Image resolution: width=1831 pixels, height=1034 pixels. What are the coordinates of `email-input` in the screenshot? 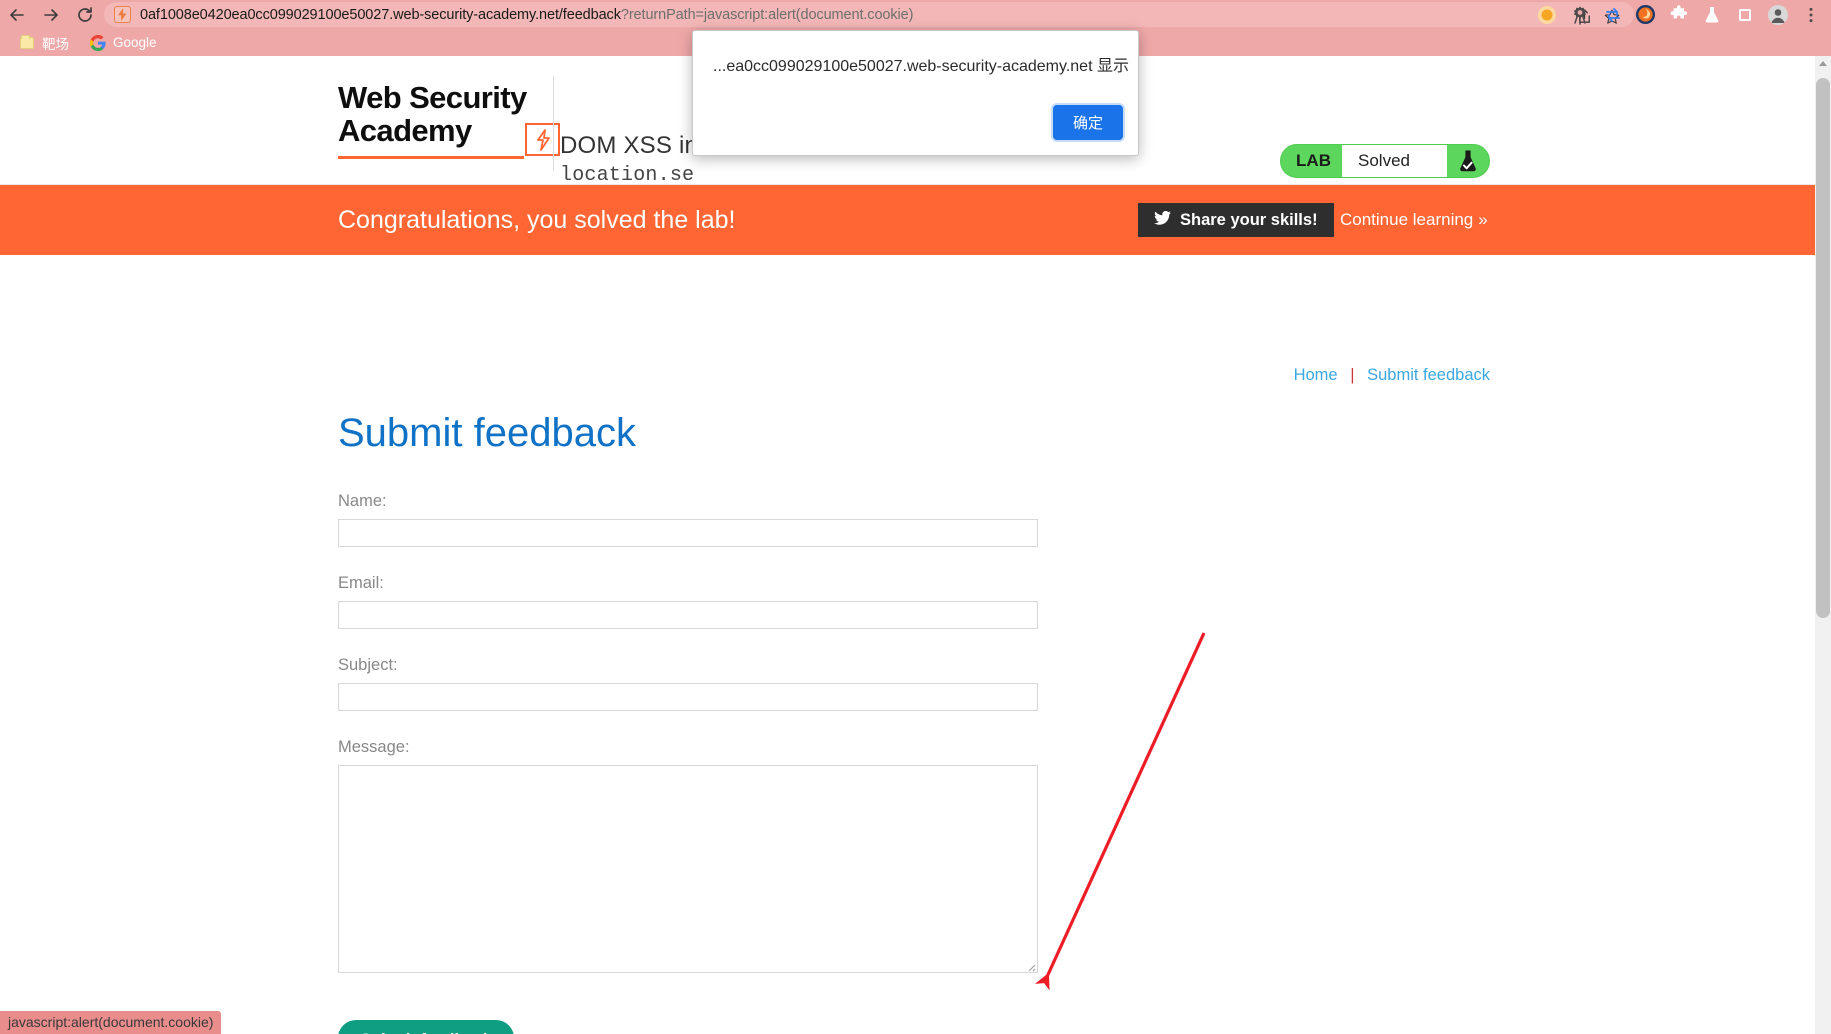 It's located at (688, 615).